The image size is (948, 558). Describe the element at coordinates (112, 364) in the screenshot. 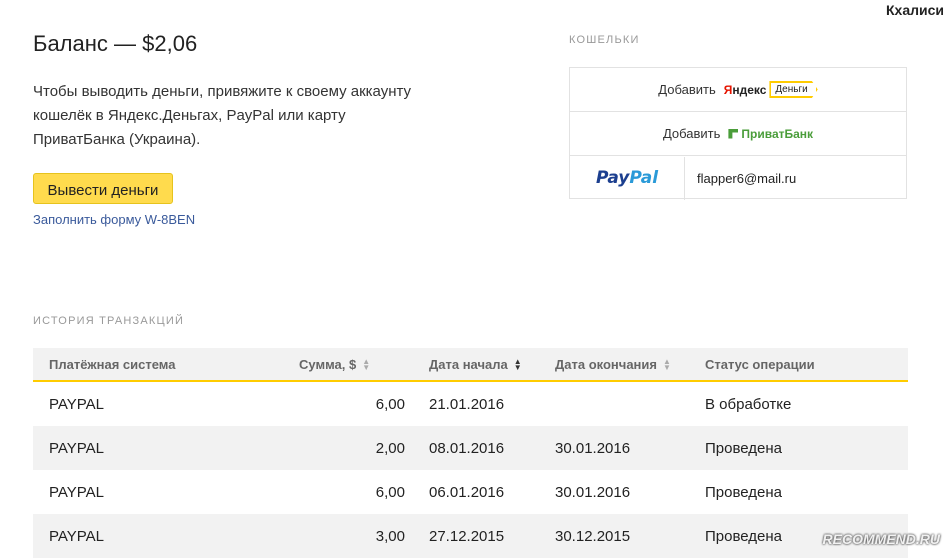

I see `column-header-label: Платёжная система` at that location.